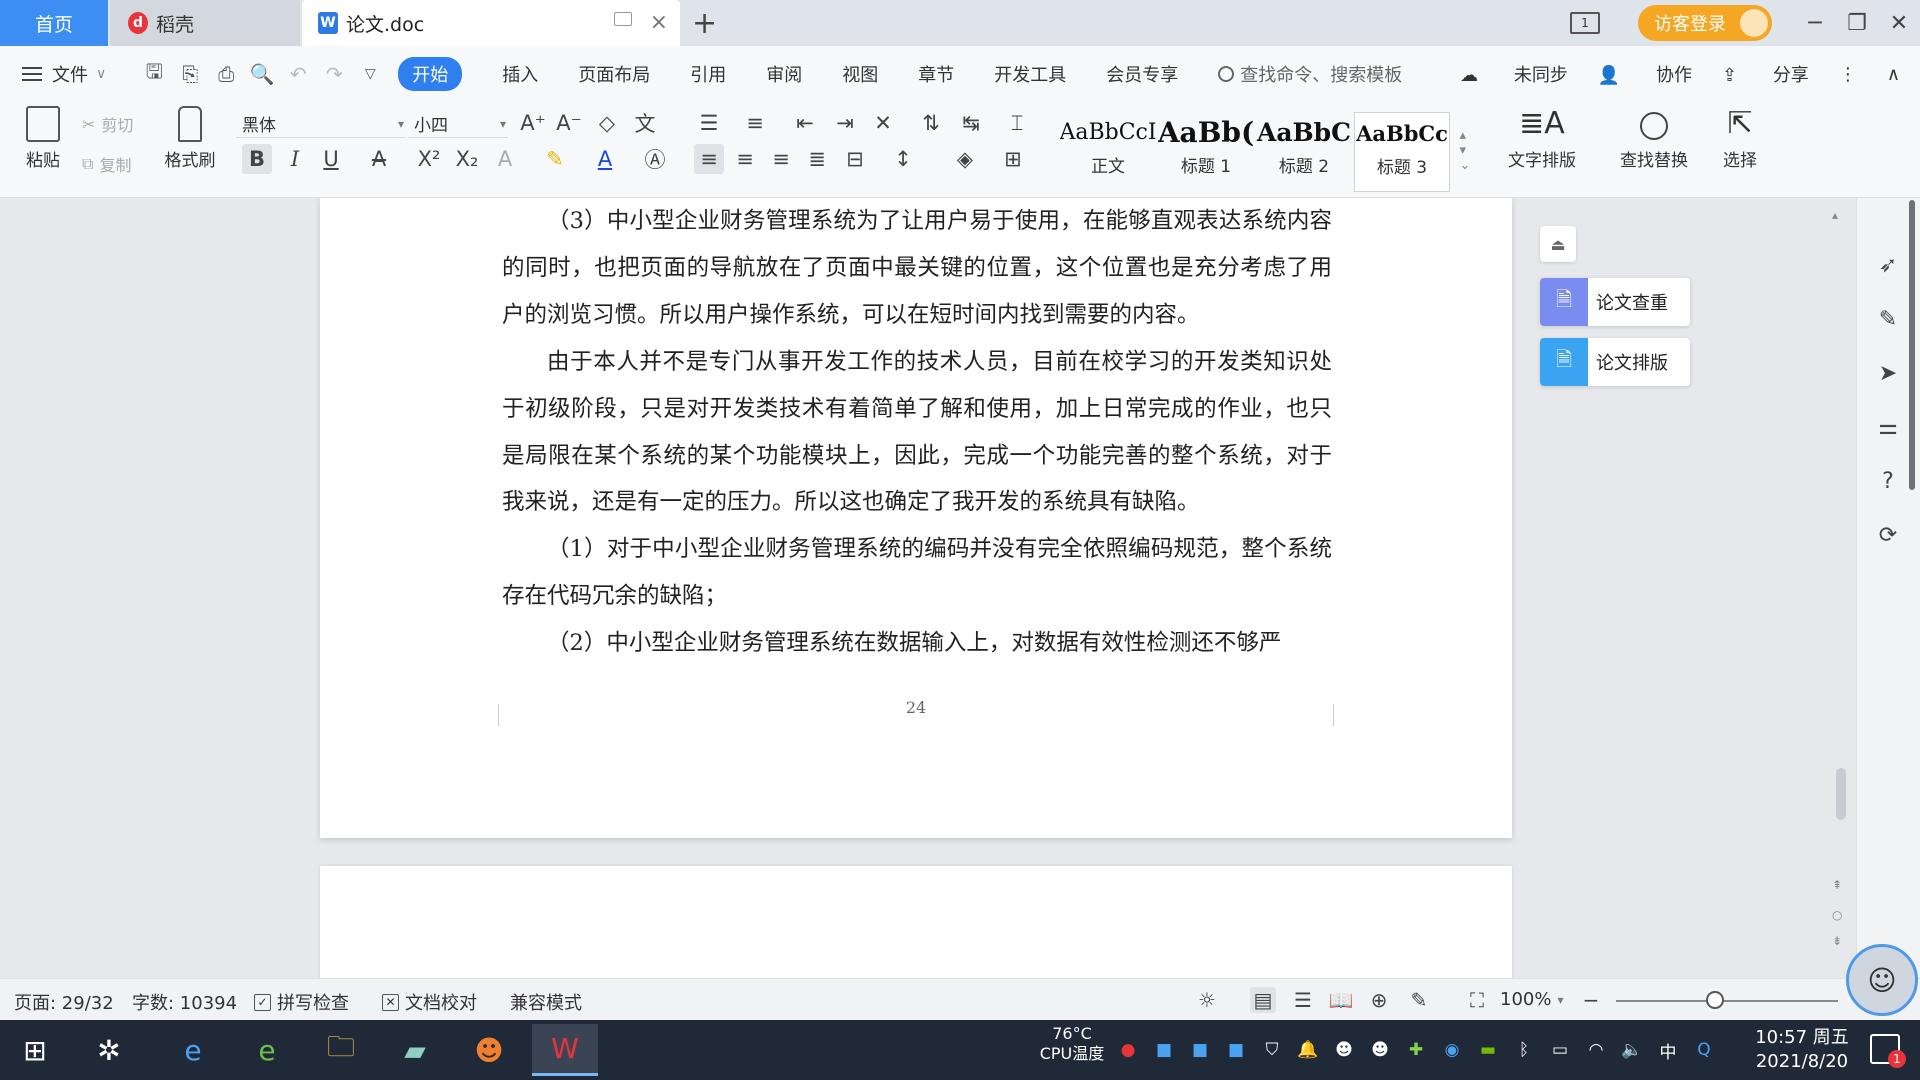 Image resolution: width=1920 pixels, height=1080 pixels. Describe the element at coordinates (1837, 941) in the screenshot. I see `next-page-icon: ⇟` at that location.